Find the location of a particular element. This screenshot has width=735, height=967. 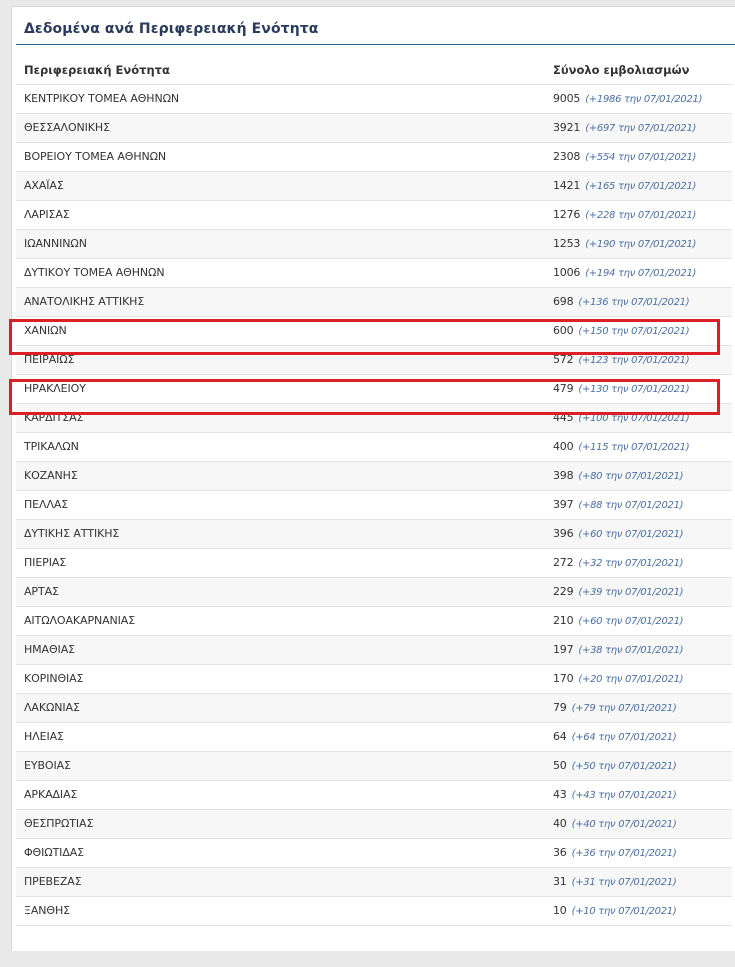

table-row: ΘΕΣΠΡΩΤΙΑΣ 40 (+40 την 07/01/2021) is located at coordinates (374, 824).